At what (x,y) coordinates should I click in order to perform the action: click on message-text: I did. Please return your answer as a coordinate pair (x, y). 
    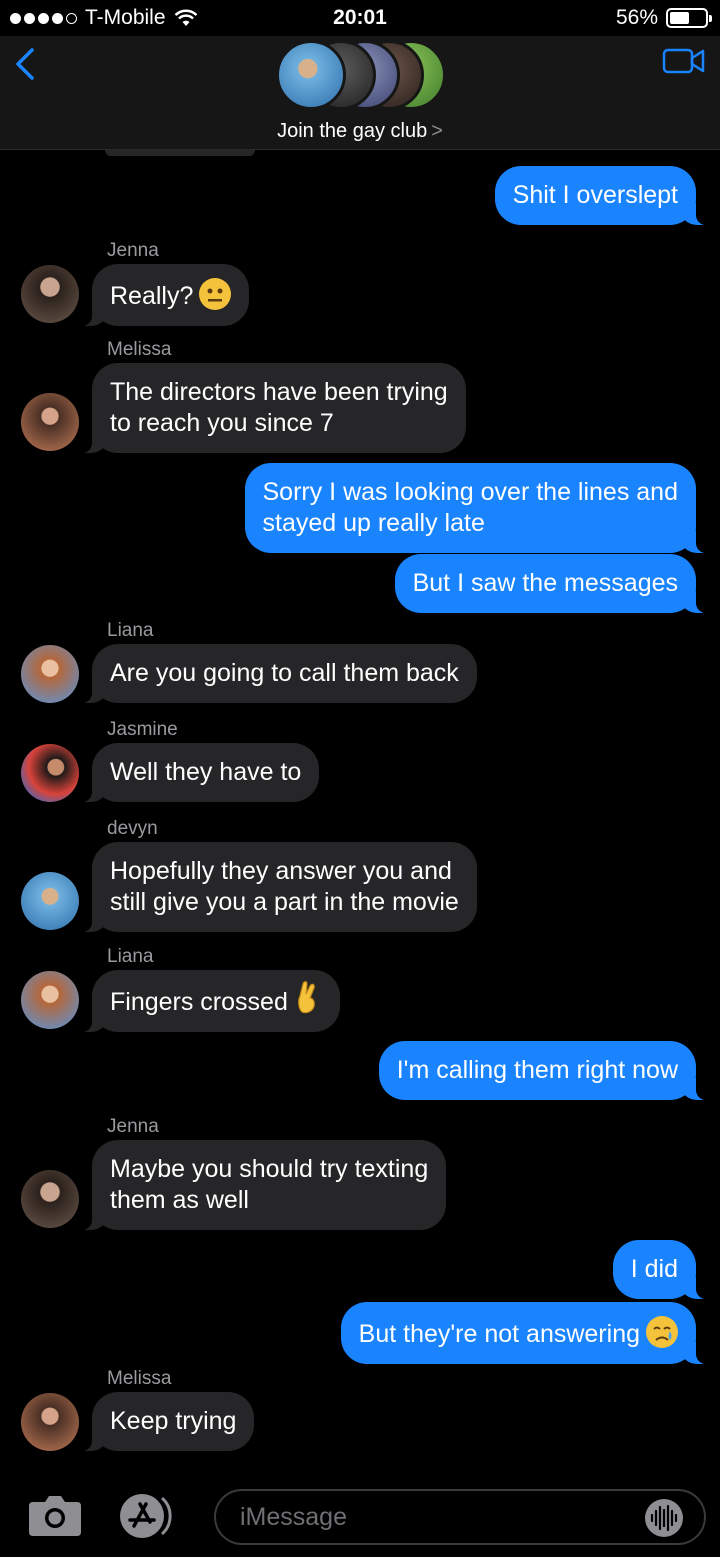
    Looking at the image, I should click on (654, 1269).